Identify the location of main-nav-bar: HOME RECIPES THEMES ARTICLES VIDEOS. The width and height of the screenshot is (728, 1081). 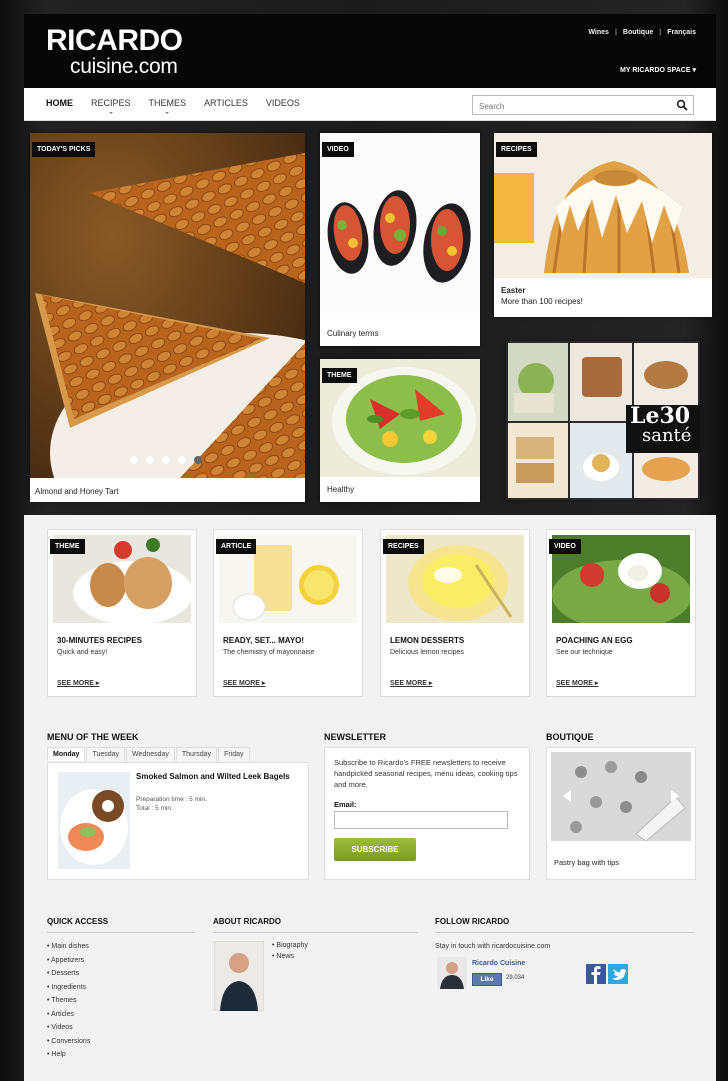
(370, 104).